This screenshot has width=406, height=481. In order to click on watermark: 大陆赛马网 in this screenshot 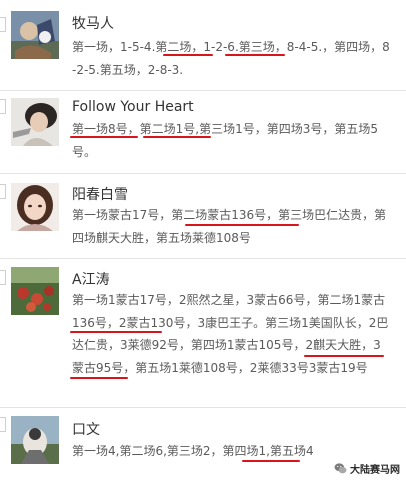, I will do `click(367, 468)`.